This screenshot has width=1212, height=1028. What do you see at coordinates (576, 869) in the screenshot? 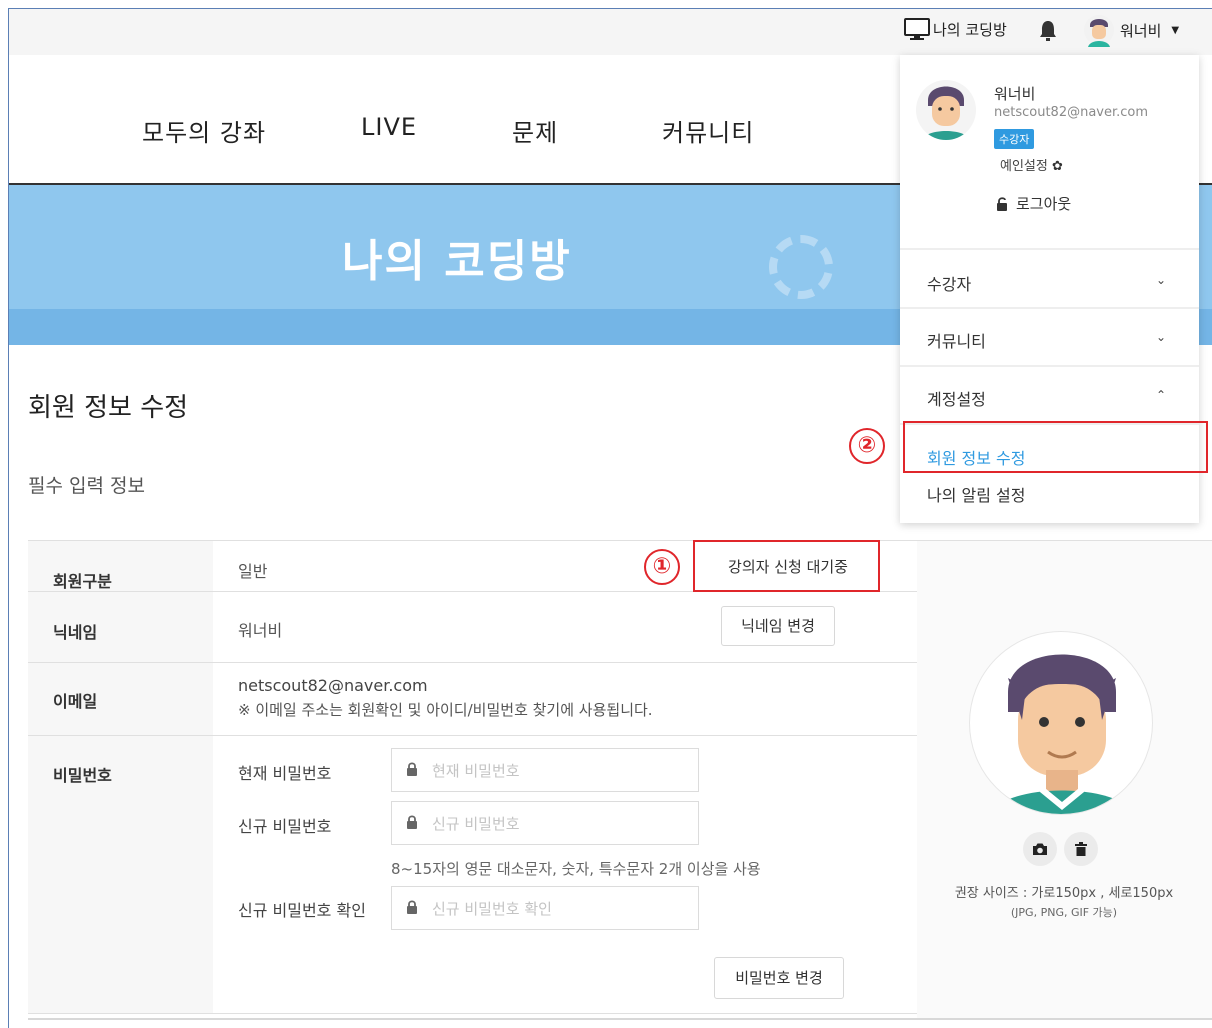
I see `password-rule-text: 8~15자의 영문 대소문자, 숫자, 특수문자 2개 이상을 사용` at bounding box center [576, 869].